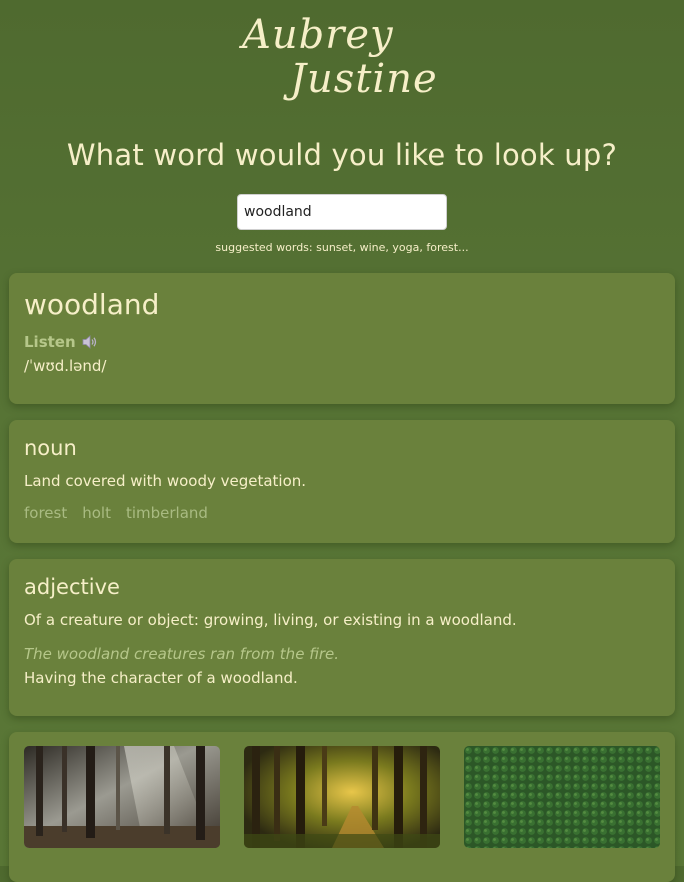 This screenshot has height=882, width=684. Describe the element at coordinates (122, 797) in the screenshot. I see `misty-forest-photo` at that location.